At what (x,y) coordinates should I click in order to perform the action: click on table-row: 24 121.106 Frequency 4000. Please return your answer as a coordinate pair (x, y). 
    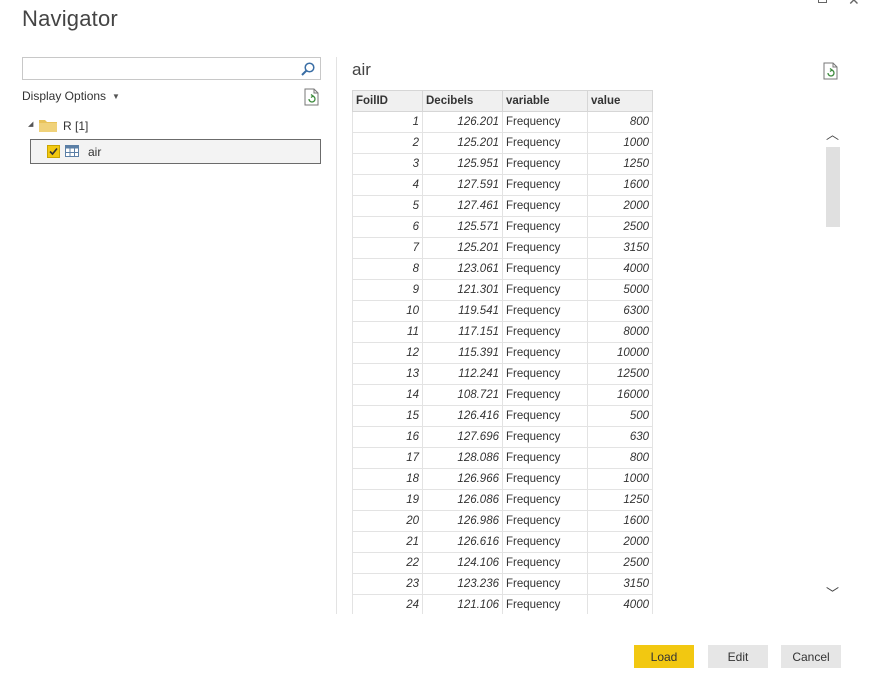
    Looking at the image, I should click on (502, 604).